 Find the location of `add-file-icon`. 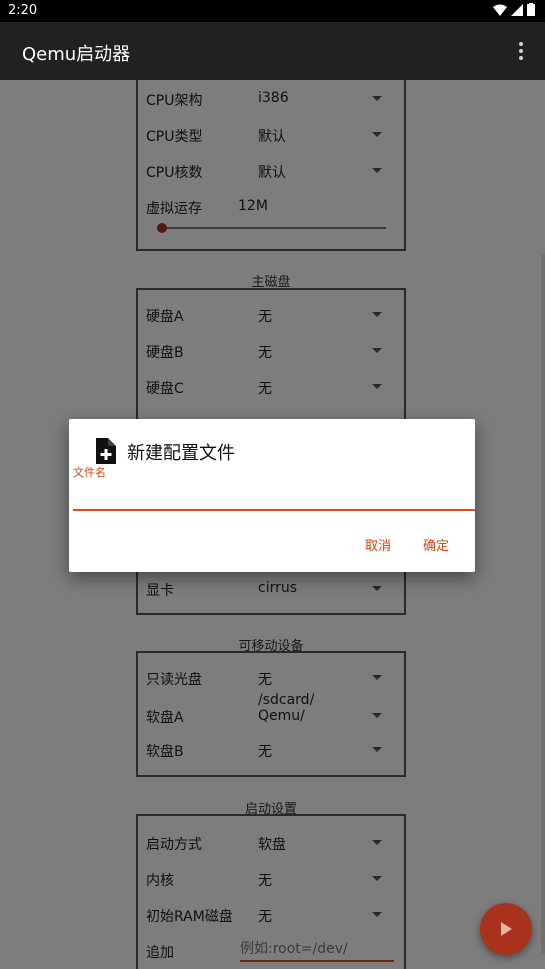

add-file-icon is located at coordinates (106, 451).